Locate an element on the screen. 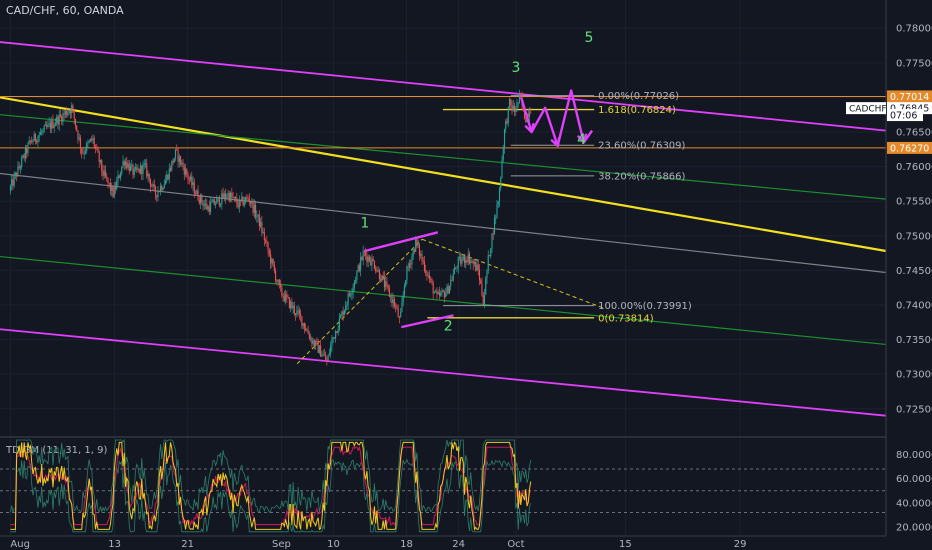  fib-label-2: 23.60%(0.76309) is located at coordinates (641, 146).